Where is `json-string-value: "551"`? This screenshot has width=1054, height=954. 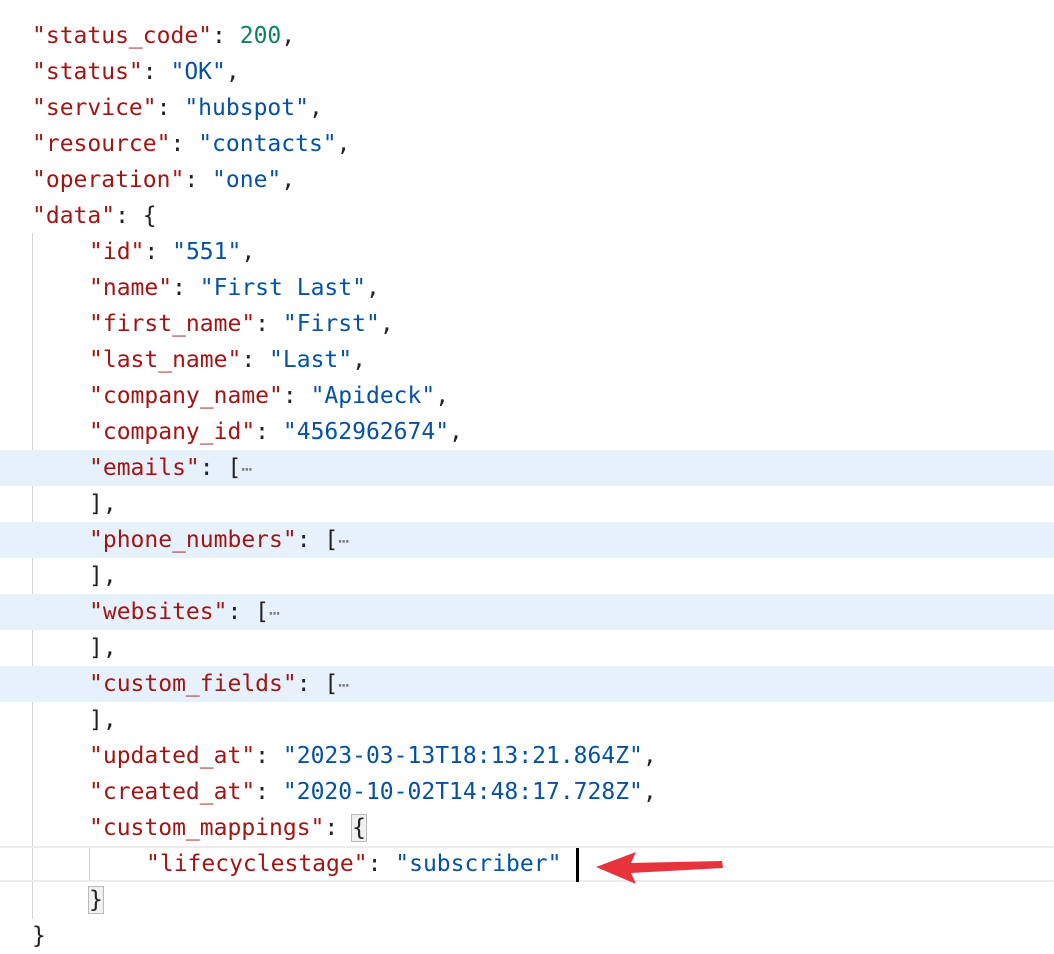
json-string-value: "551" is located at coordinates (207, 252).